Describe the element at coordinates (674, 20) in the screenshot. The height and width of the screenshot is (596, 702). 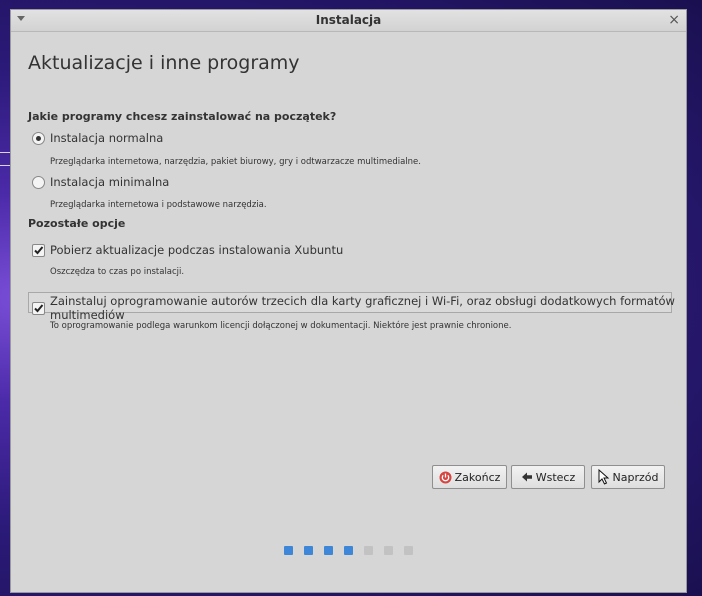
I see `close-icon: ×` at that location.